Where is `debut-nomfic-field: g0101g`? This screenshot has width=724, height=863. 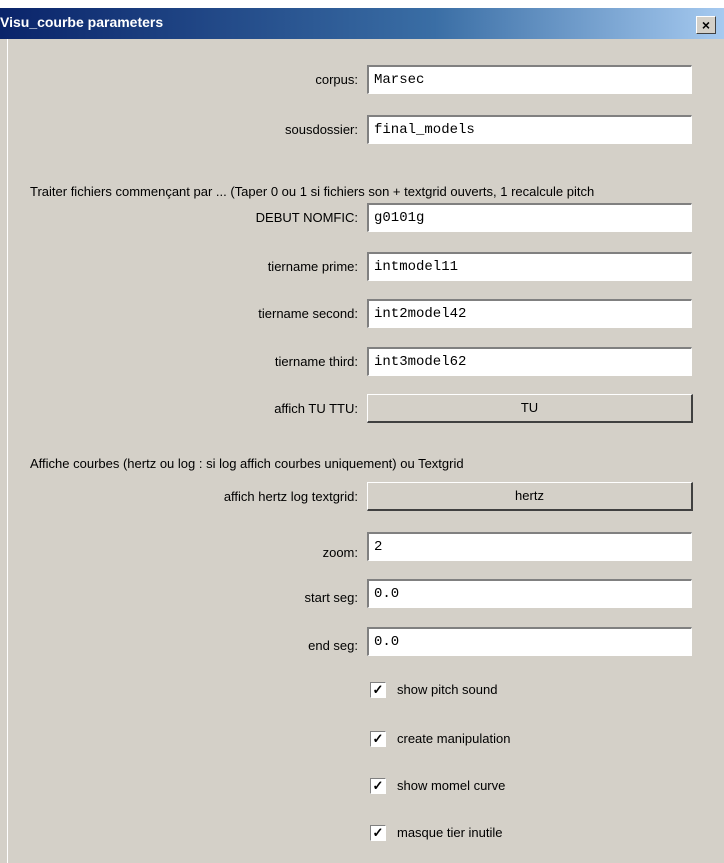
debut-nomfic-field: g0101g is located at coordinates (529, 217).